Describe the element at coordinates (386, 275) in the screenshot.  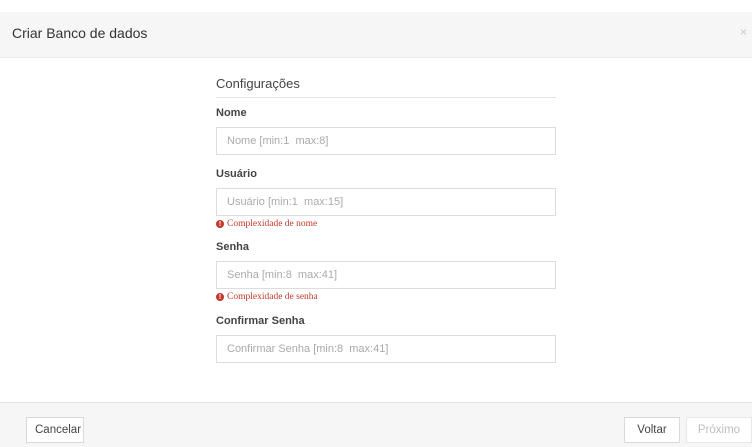
I see `password-input` at that location.